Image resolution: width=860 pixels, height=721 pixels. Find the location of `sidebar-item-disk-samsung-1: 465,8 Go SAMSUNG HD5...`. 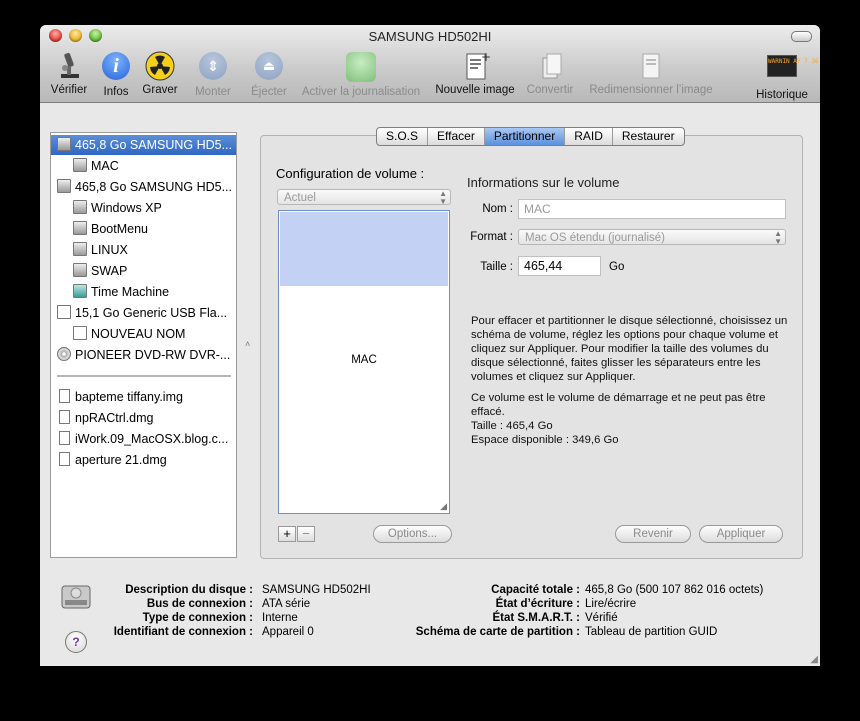

sidebar-item-disk-samsung-1: 465,8 Go SAMSUNG HD5... is located at coordinates (143, 145).